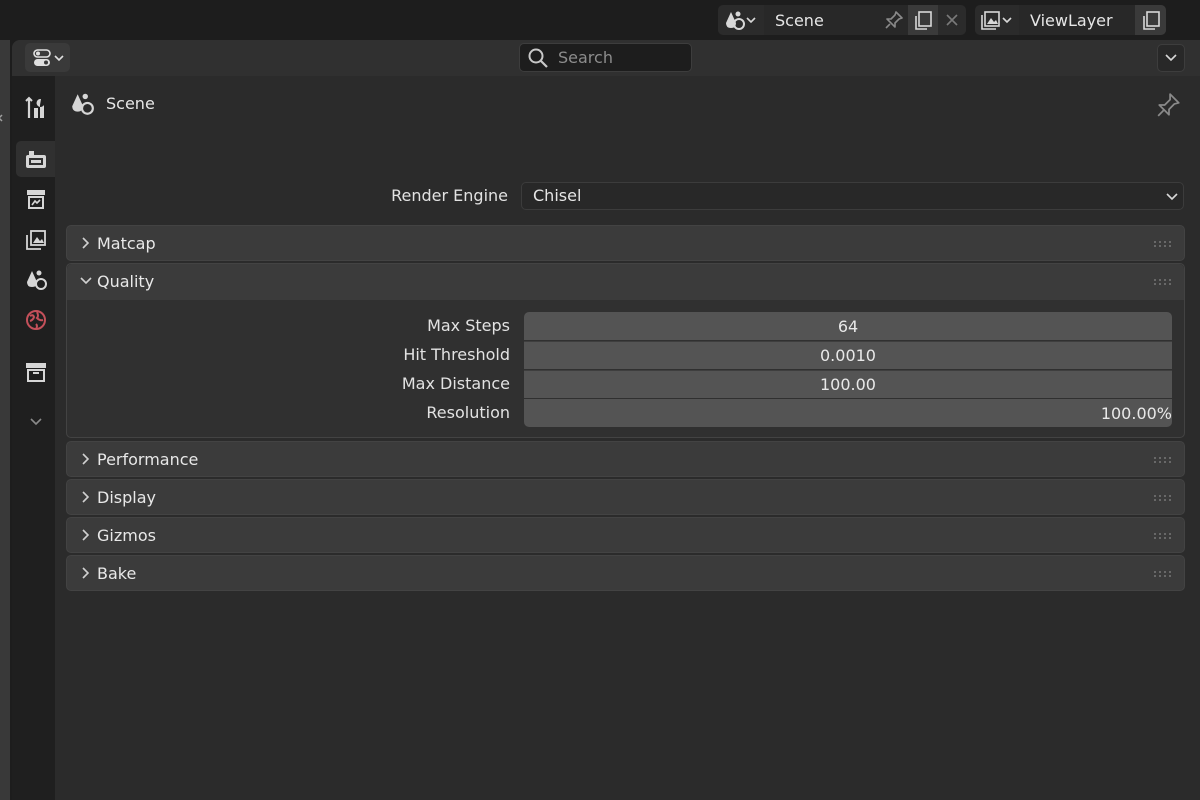 The height and width of the screenshot is (800, 1200). I want to click on panel-title: Quality, so click(126, 281).